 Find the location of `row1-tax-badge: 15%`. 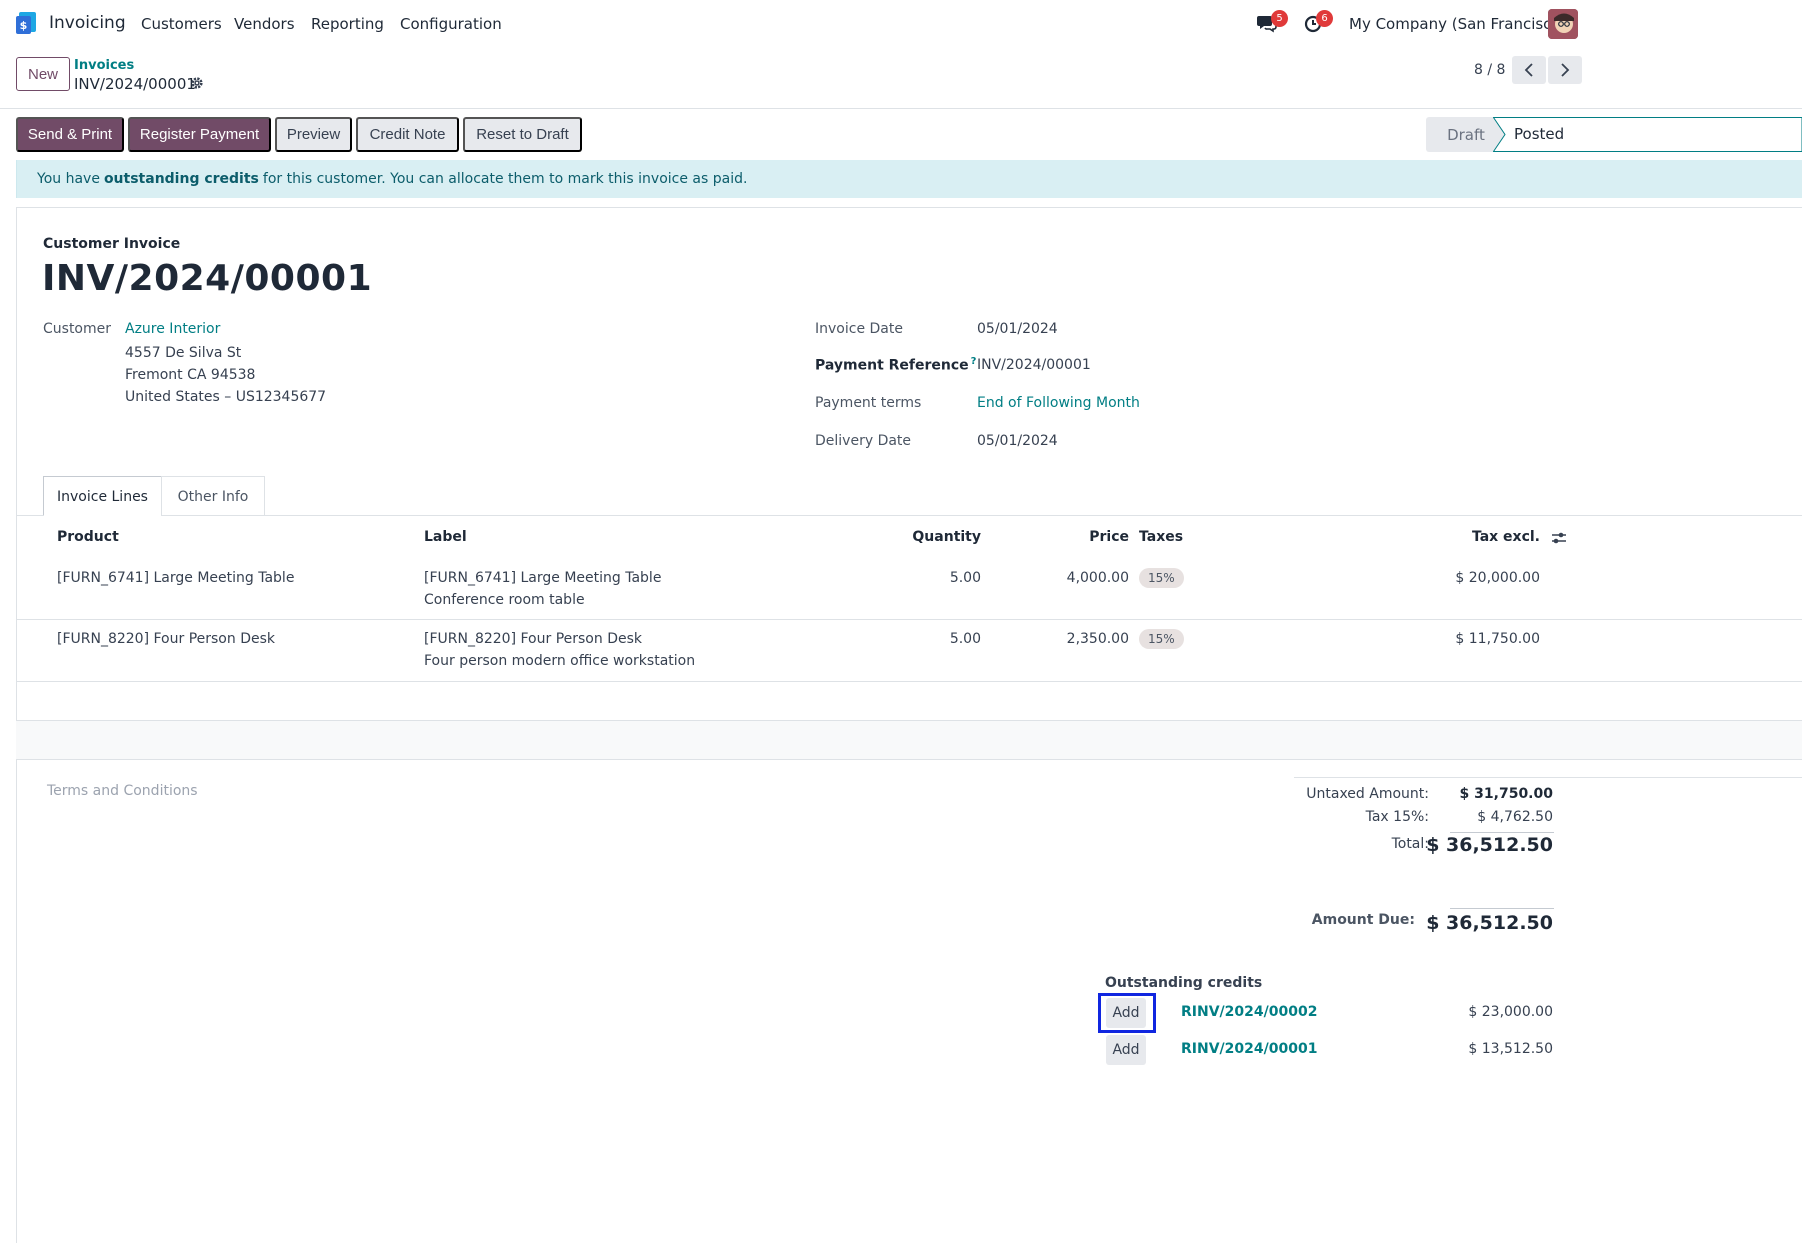

row1-tax-badge: 15% is located at coordinates (1161, 578).